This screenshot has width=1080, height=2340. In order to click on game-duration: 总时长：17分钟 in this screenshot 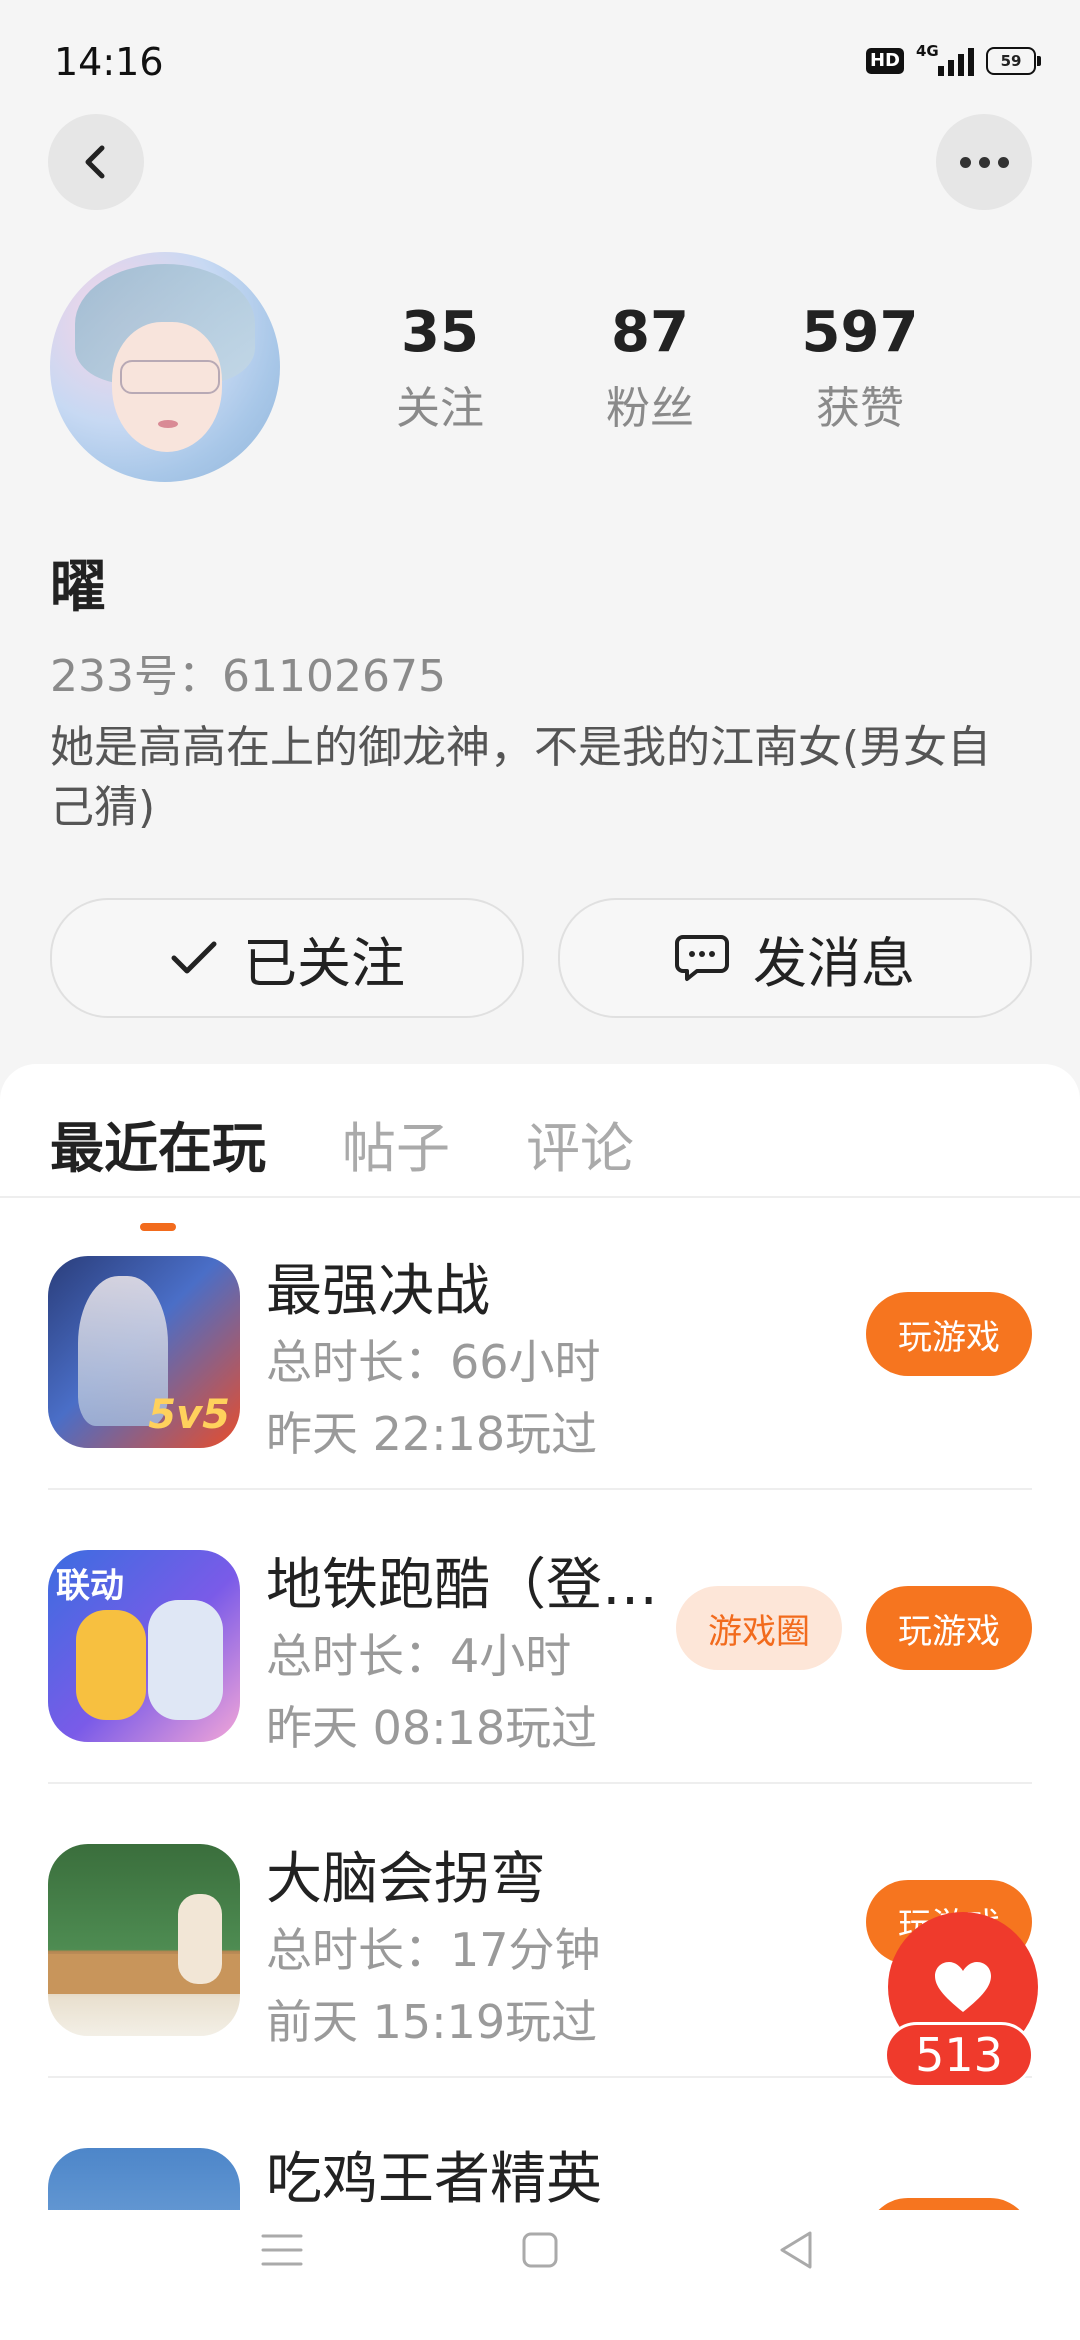, I will do `click(433, 1950)`.